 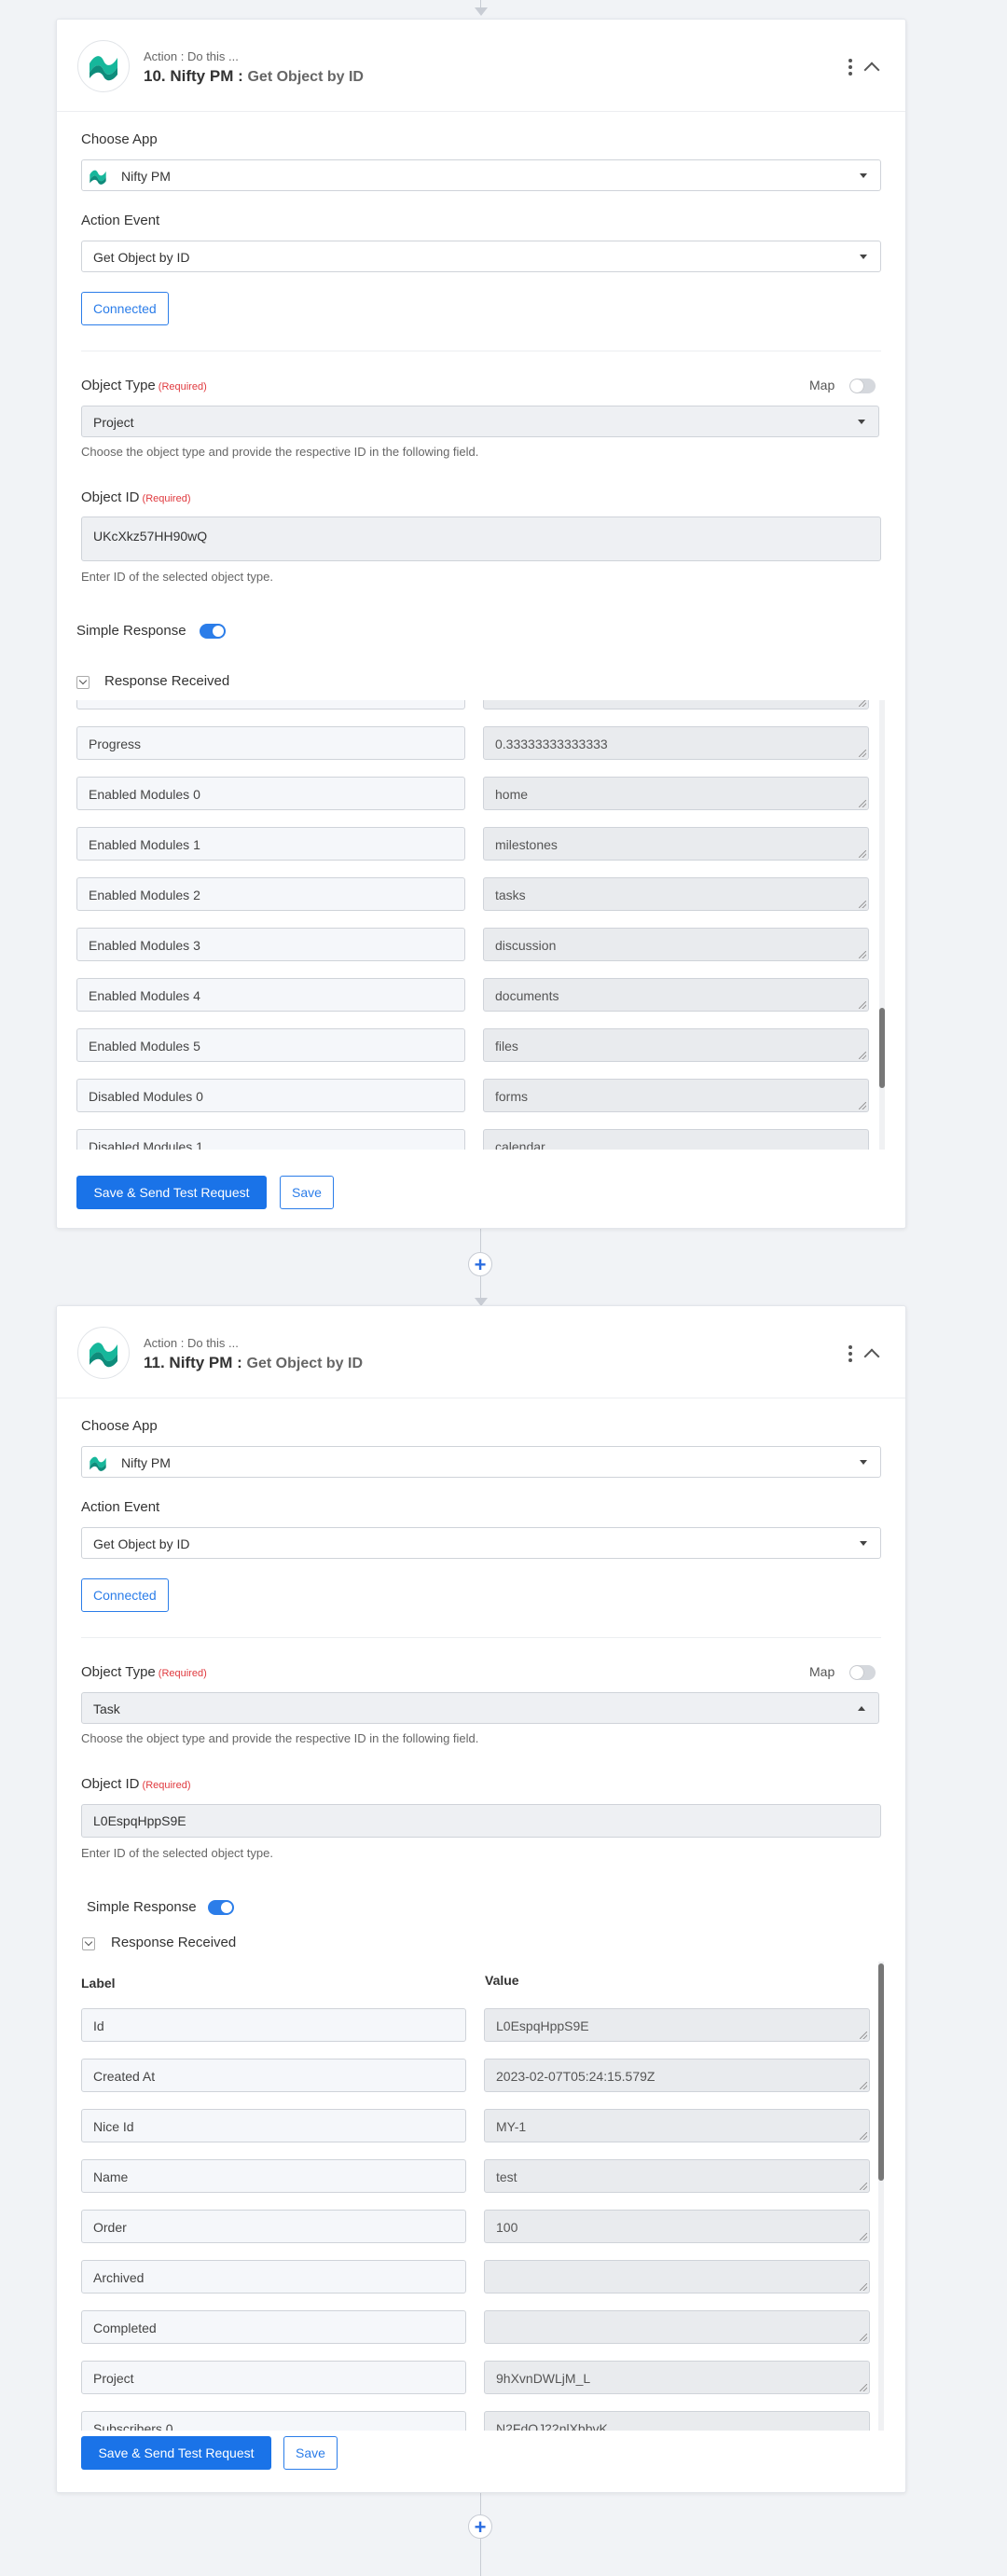 I want to click on row-value-text: documents, so click(x=527, y=996).